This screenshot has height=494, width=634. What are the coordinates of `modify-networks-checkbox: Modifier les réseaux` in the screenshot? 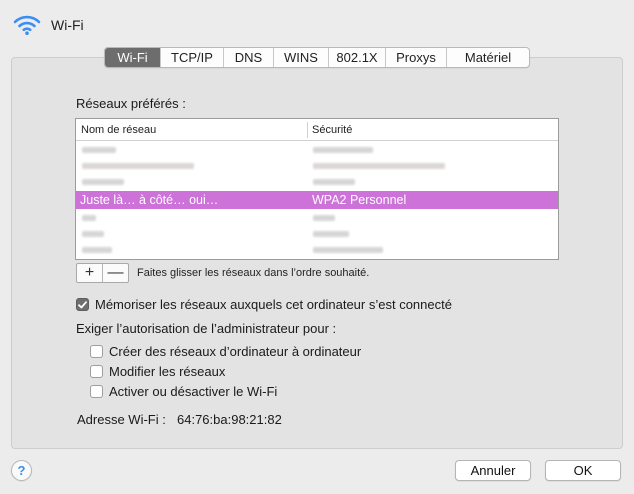 It's located at (157, 371).